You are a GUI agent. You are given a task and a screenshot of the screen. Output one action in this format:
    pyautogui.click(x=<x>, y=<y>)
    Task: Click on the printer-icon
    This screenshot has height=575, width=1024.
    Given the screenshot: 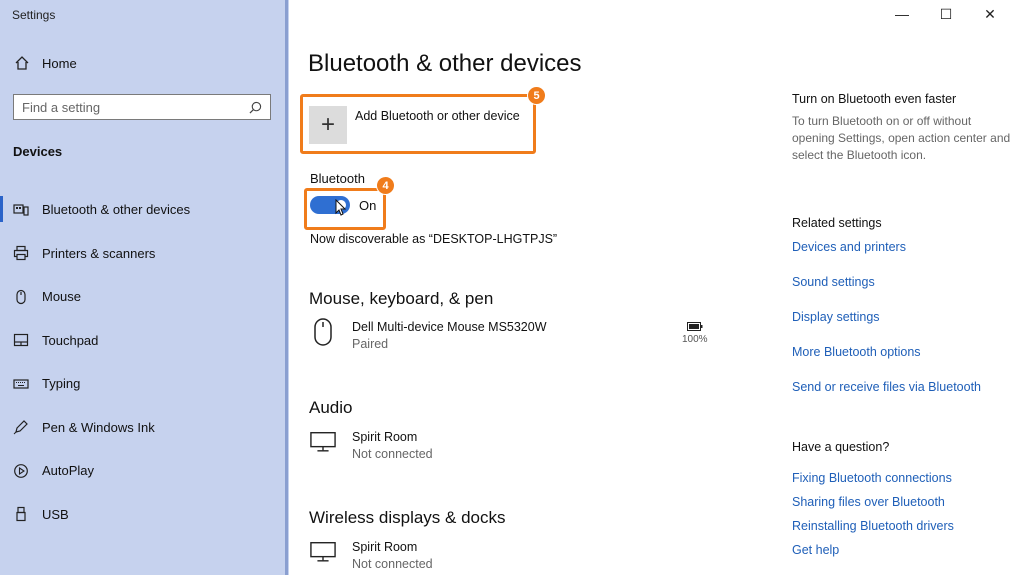 What is the action you would take?
    pyautogui.click(x=21, y=253)
    